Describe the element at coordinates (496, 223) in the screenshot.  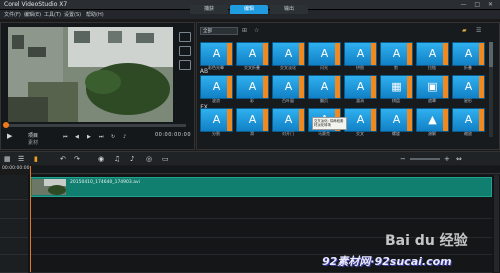
I see `timeline-scrollbar` at that location.